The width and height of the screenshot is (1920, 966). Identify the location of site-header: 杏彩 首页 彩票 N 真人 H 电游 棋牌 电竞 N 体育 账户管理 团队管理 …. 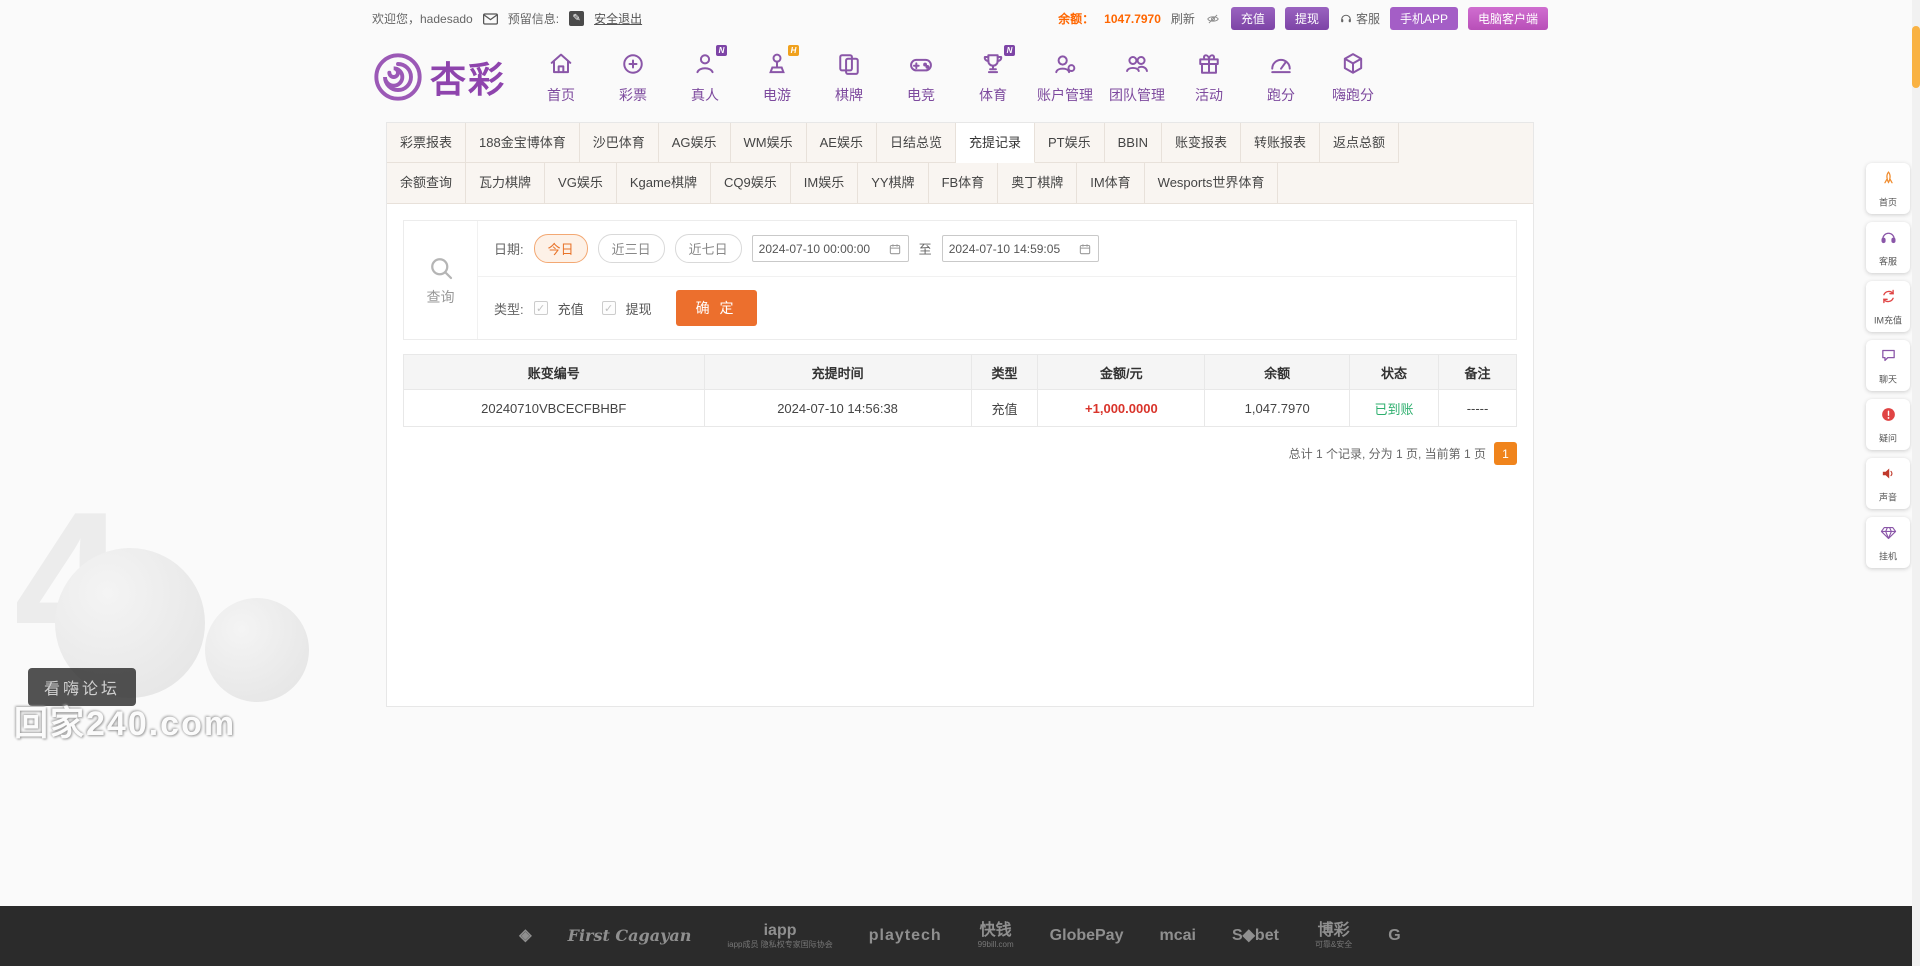
(960, 77).